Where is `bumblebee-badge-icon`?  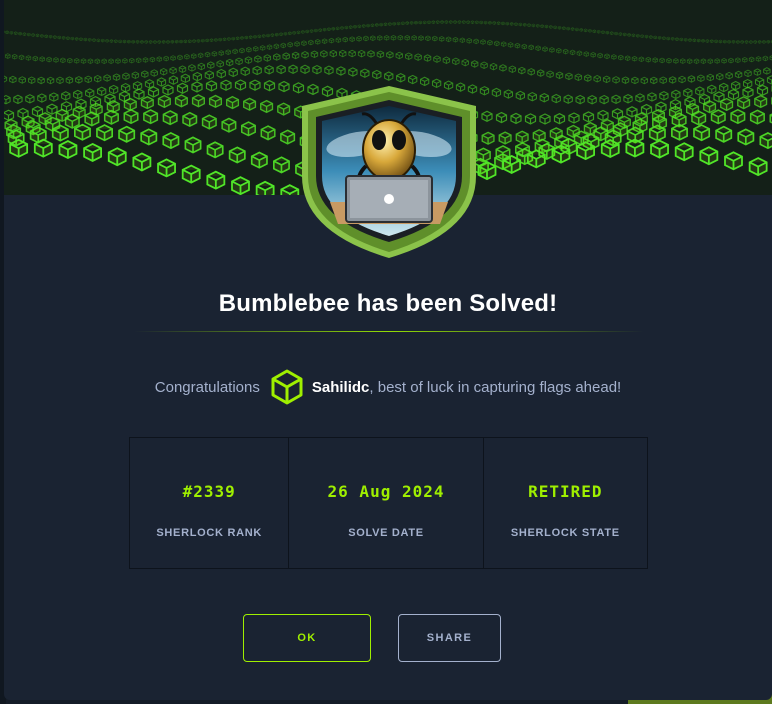 bumblebee-badge-icon is located at coordinates (389, 172).